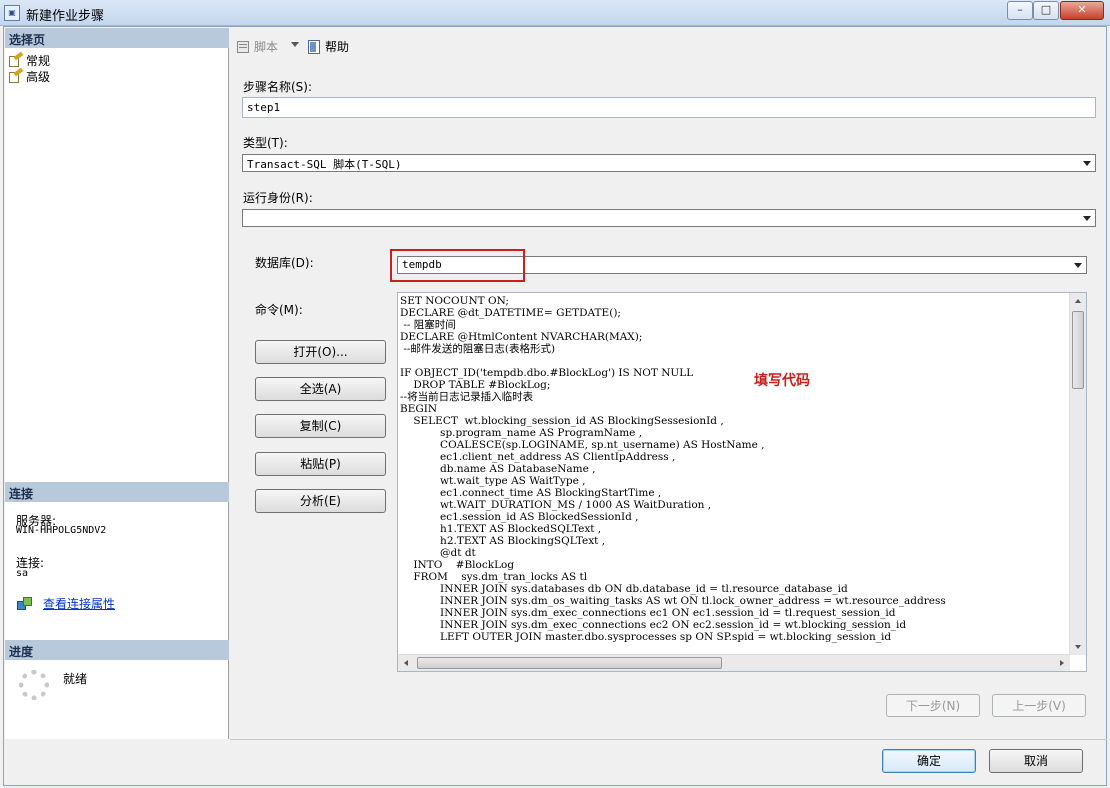  Describe the element at coordinates (1078, 301) in the screenshot. I see `scroll-up-icon` at that location.